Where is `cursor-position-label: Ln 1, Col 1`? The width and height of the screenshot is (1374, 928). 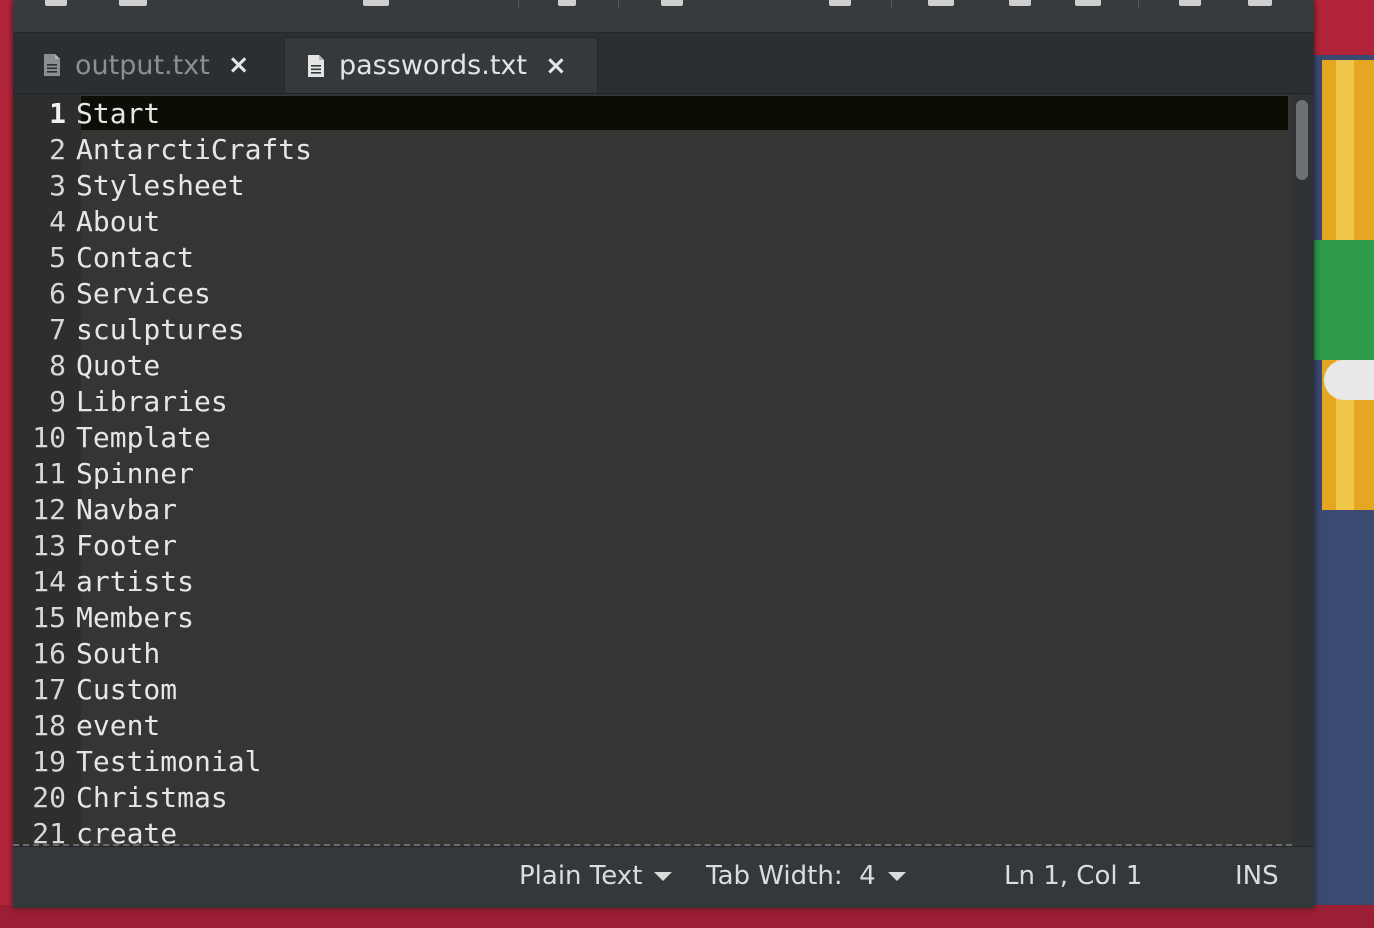 cursor-position-label: Ln 1, Col 1 is located at coordinates (1073, 876).